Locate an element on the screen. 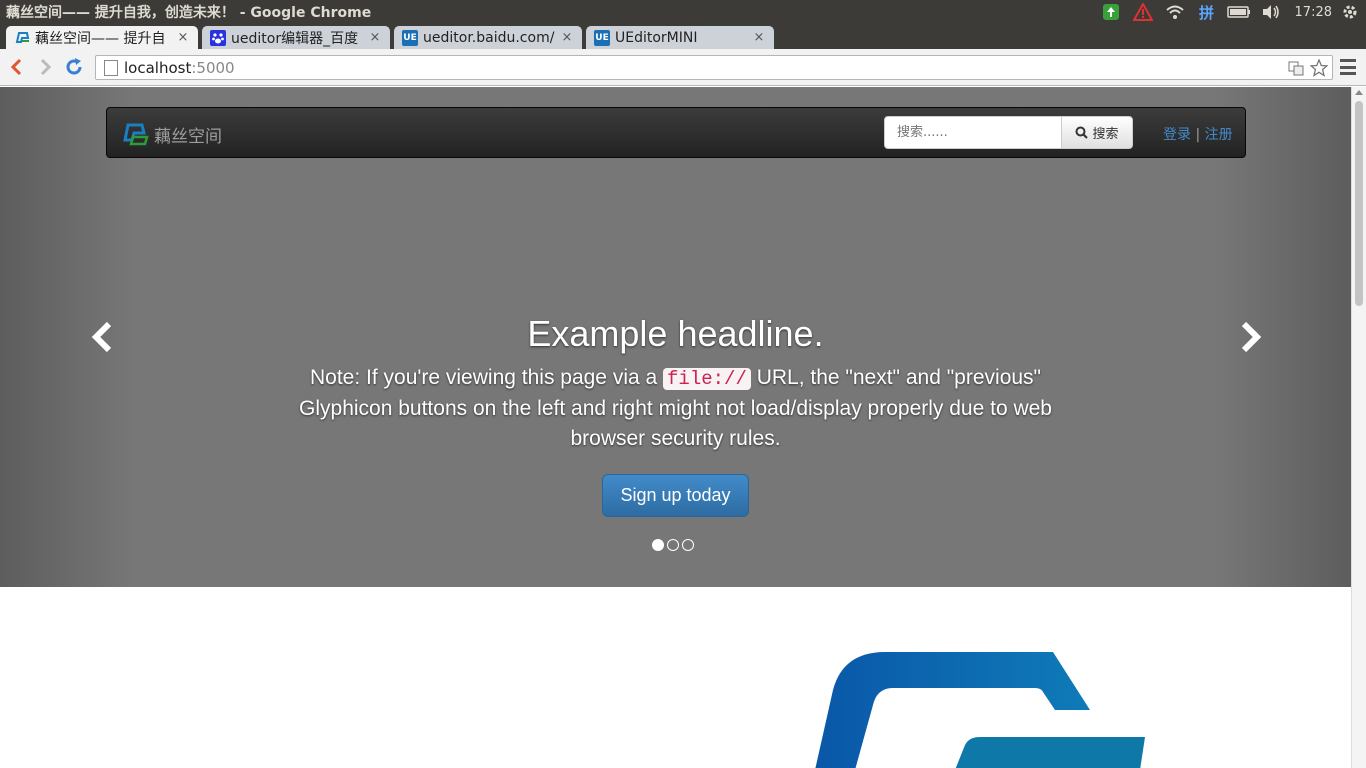 The height and width of the screenshot is (768, 1366). battery-icon is located at coordinates (1239, 12).